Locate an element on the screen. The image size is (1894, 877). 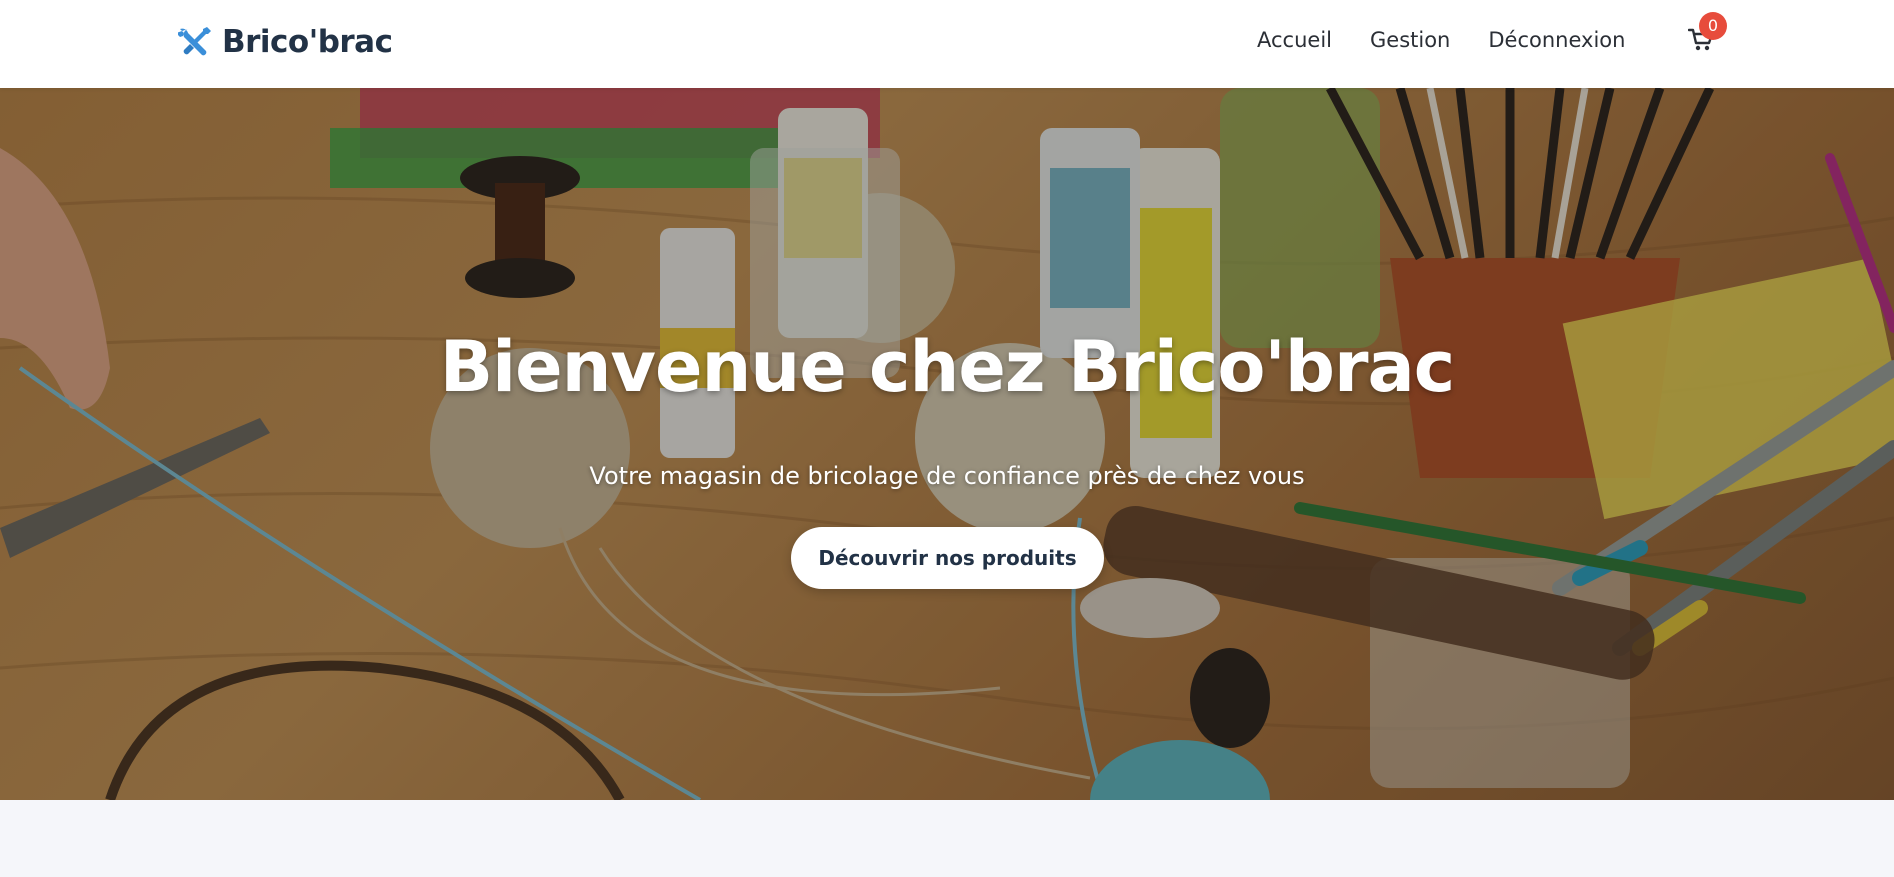
cart-button: 0 is located at coordinates (1707, 33).